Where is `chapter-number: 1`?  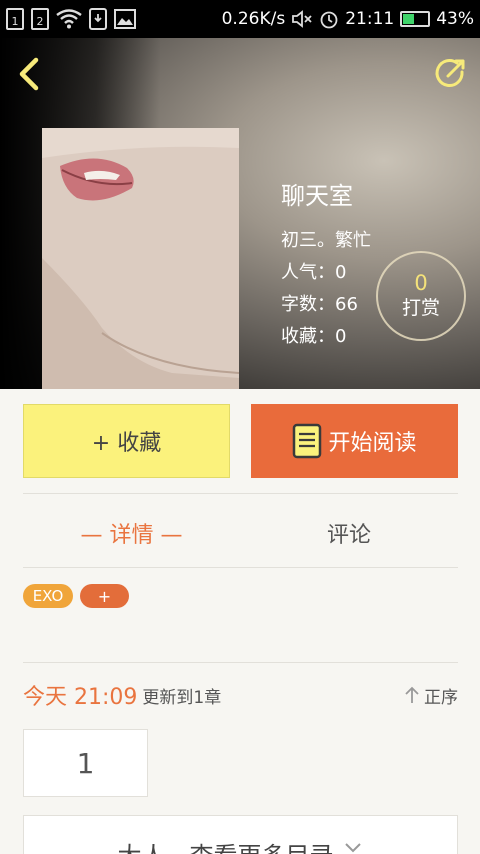
chapter-number: 1 is located at coordinates (85, 763).